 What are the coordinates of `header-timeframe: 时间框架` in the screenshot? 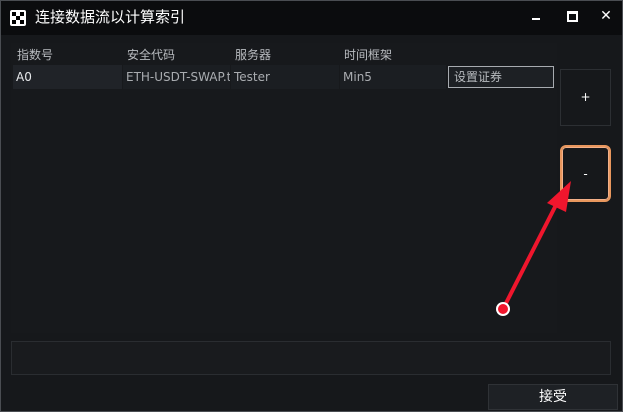 It's located at (368, 55).